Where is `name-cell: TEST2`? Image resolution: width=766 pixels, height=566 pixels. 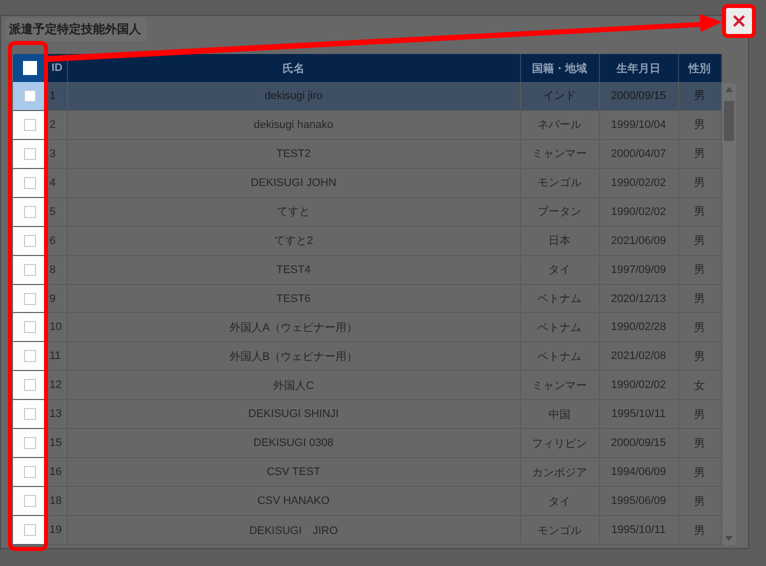
name-cell: TEST2 is located at coordinates (293, 153).